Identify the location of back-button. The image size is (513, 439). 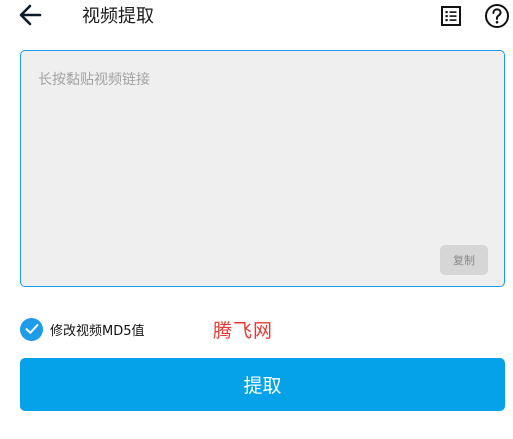
(30, 17).